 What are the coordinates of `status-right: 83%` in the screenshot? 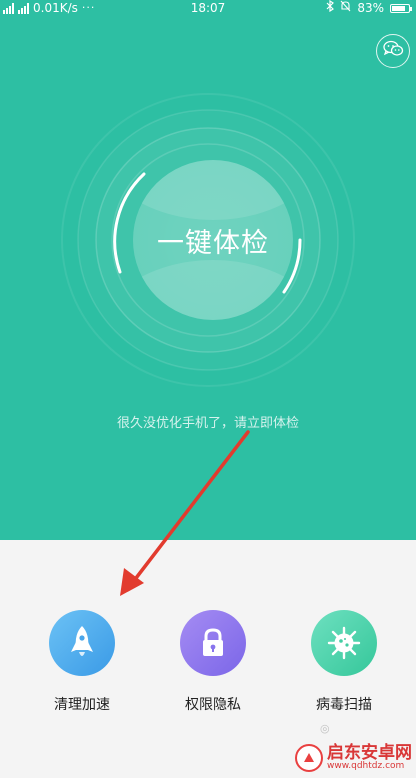 It's located at (369, 8).